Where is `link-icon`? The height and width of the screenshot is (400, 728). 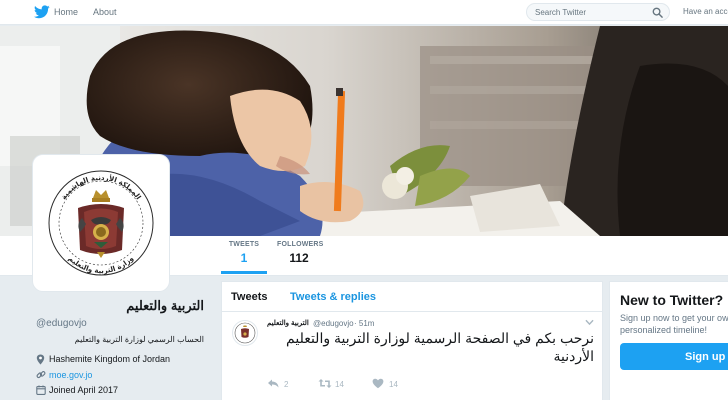
link-icon is located at coordinates (41, 375).